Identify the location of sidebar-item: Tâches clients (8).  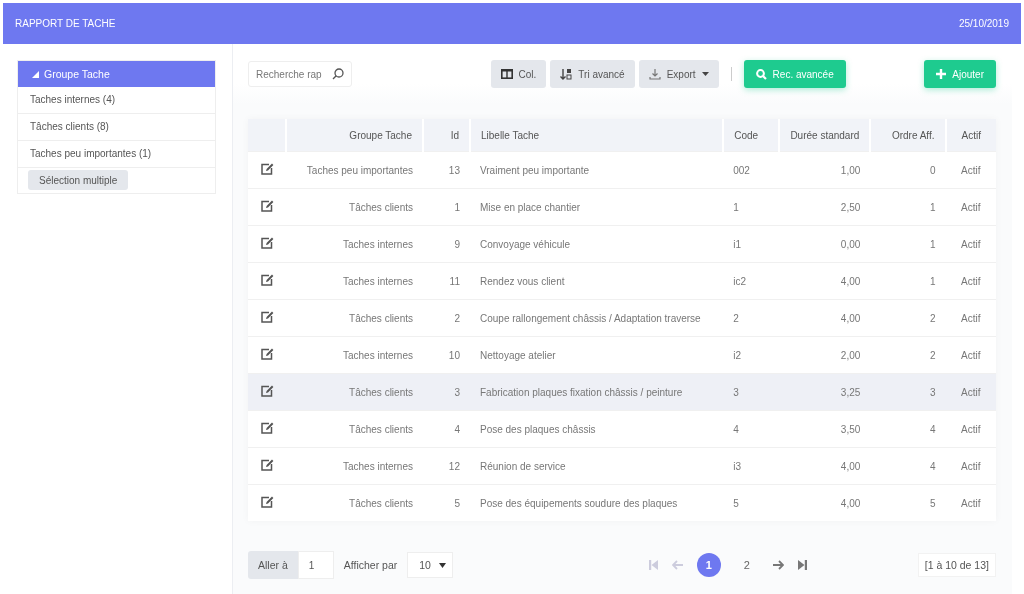
(116, 127).